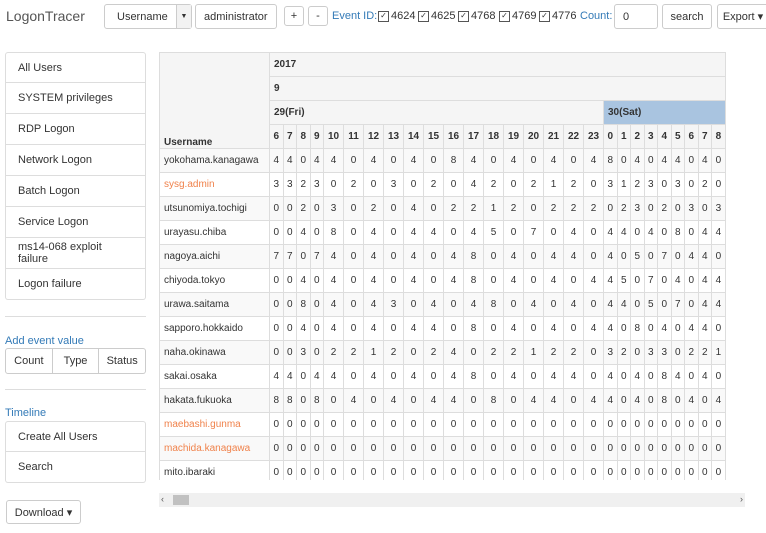 This screenshot has width=766, height=533. I want to click on sidebar-divider, so click(75, 316).